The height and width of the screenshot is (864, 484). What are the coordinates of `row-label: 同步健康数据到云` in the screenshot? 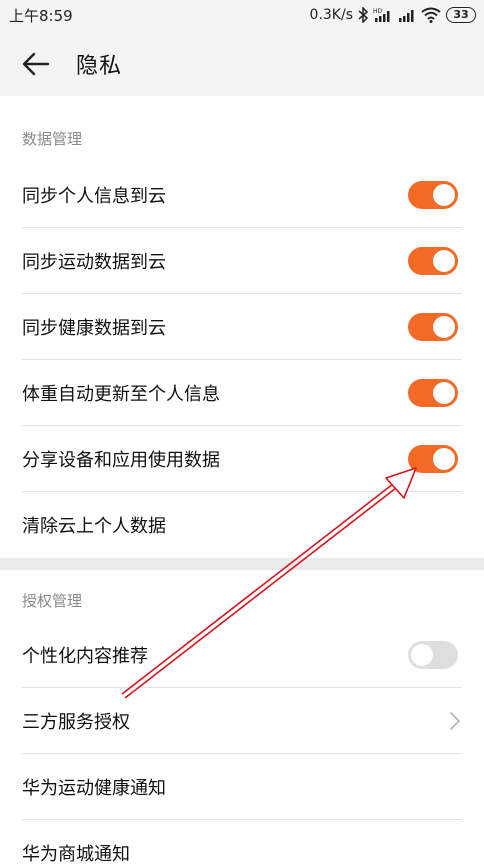 It's located at (94, 328).